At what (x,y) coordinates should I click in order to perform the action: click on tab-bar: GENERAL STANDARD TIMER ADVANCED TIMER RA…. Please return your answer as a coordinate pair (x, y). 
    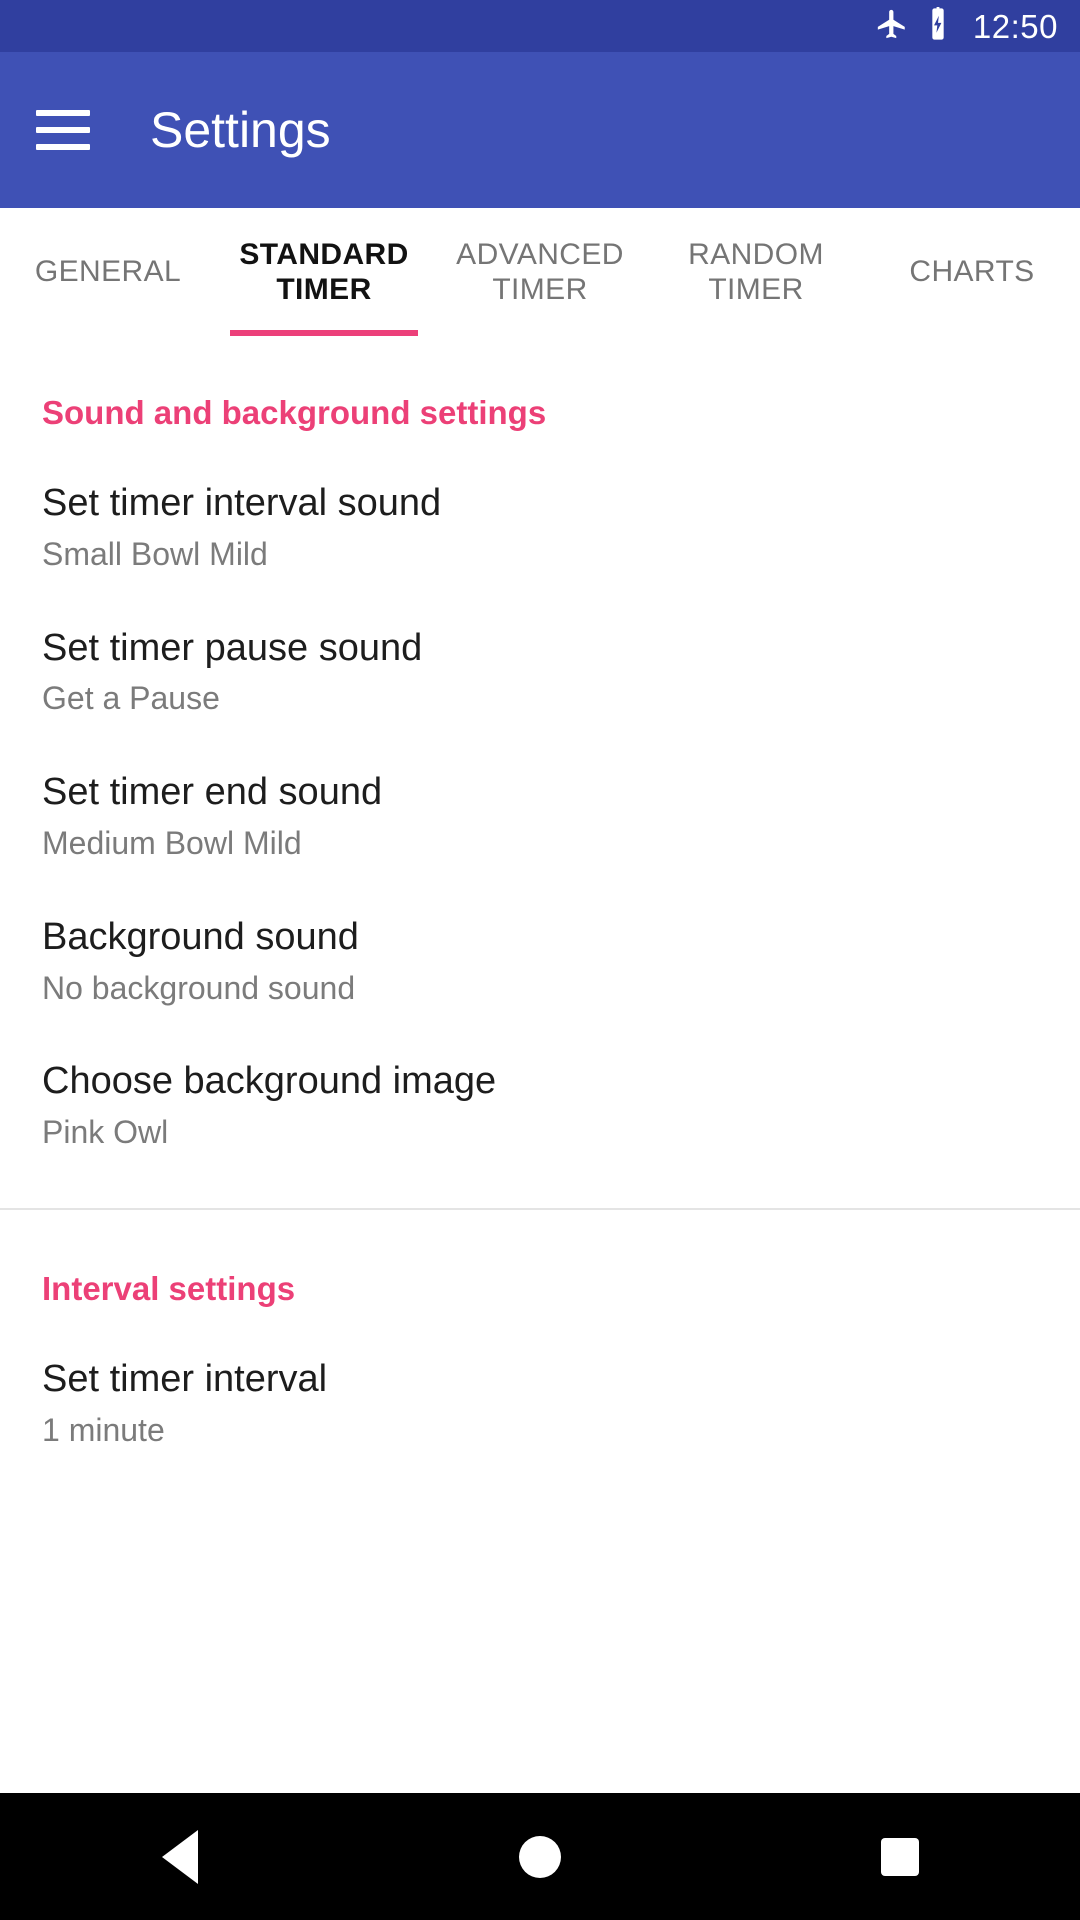
    Looking at the image, I should click on (540, 272).